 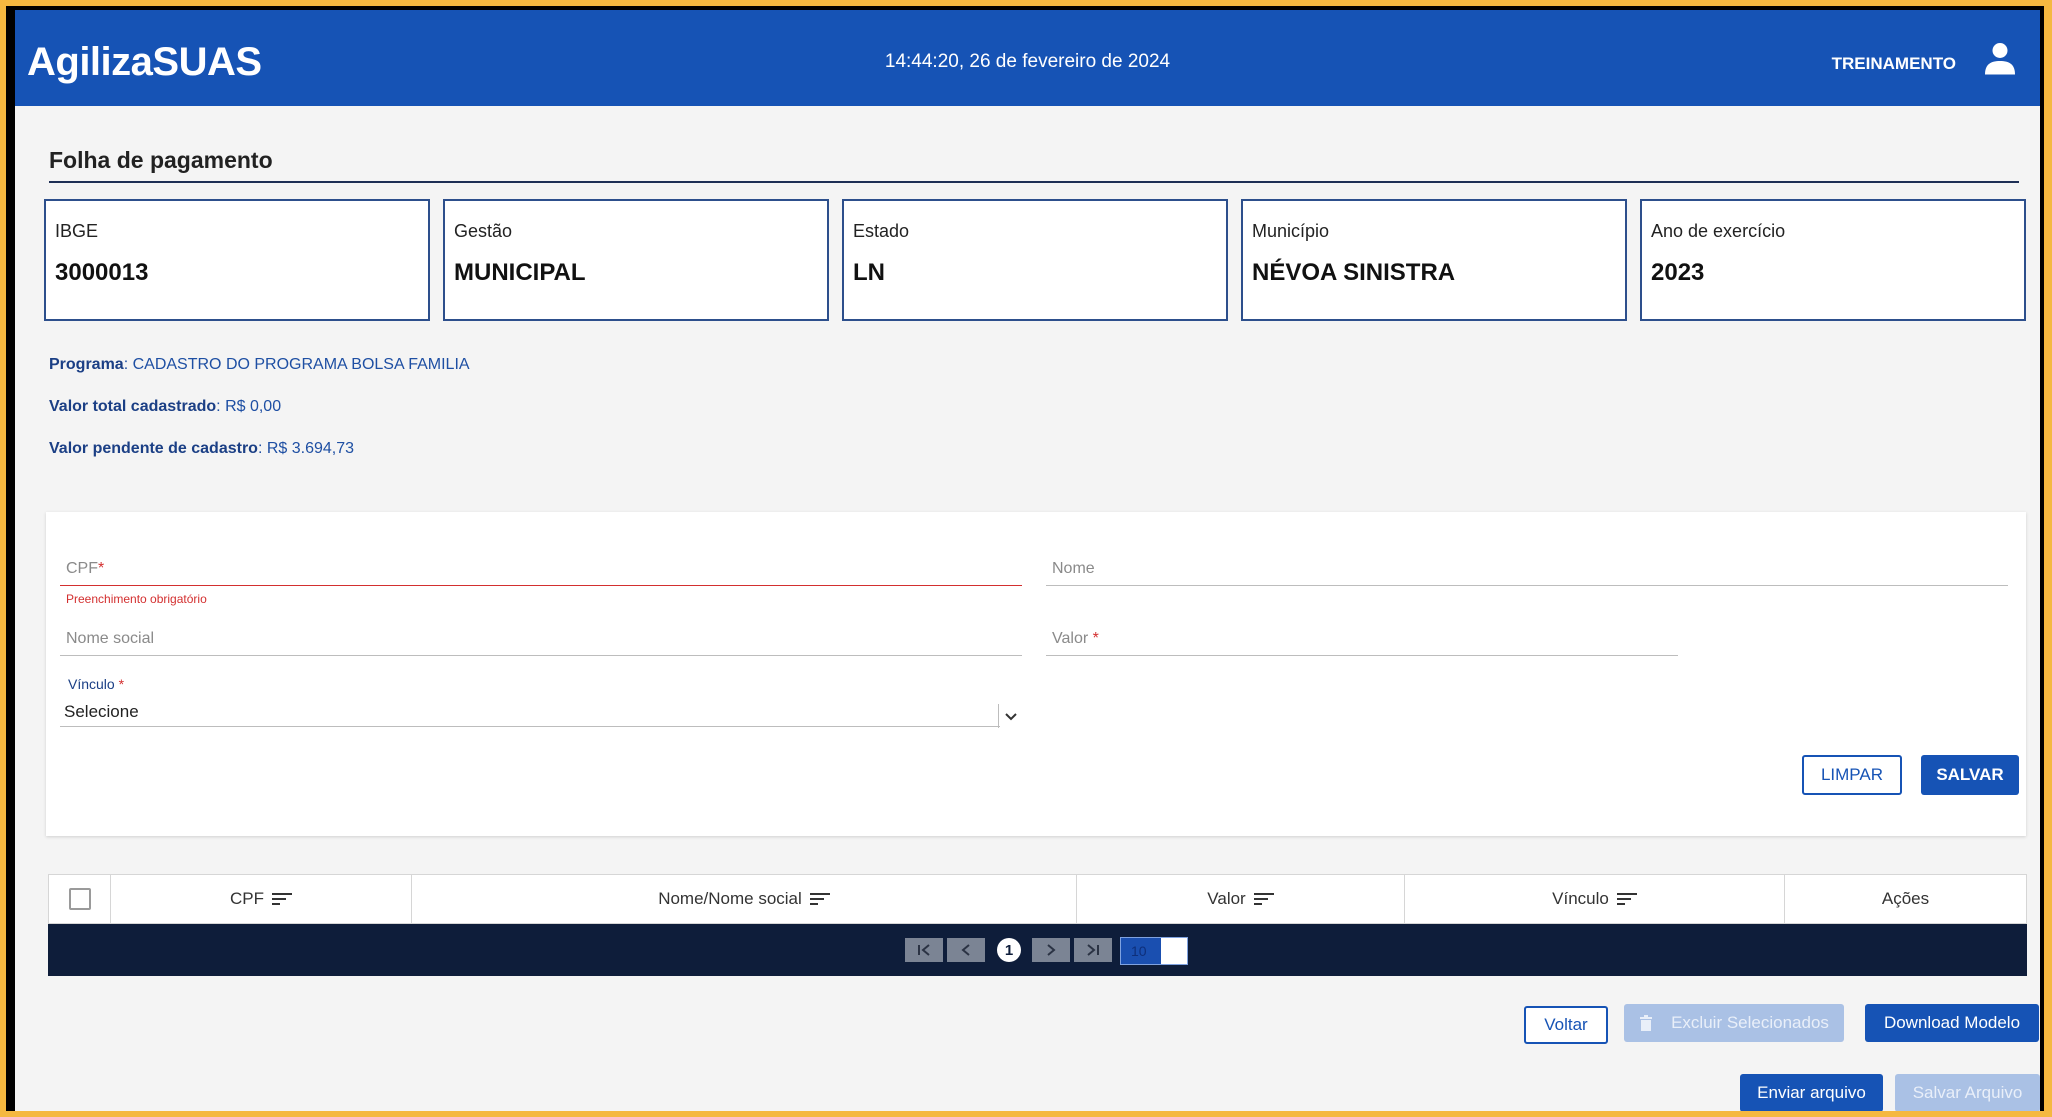 I want to click on page-size-value: 10, so click(x=1139, y=951).